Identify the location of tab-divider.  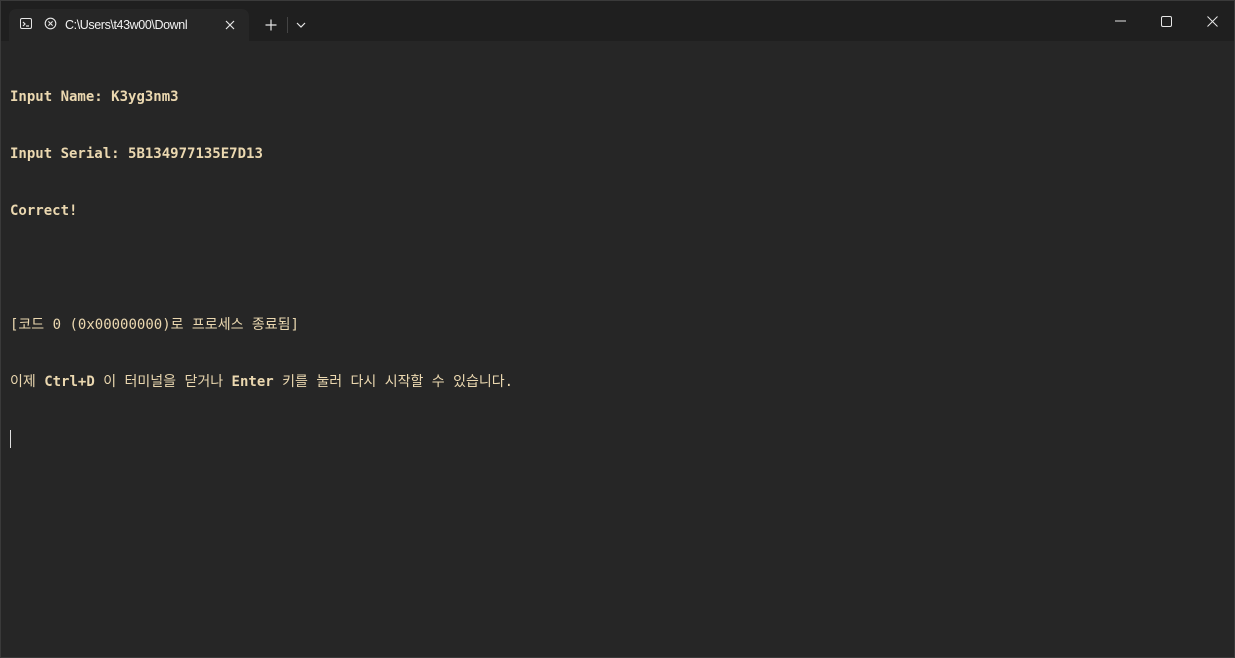
(287, 25).